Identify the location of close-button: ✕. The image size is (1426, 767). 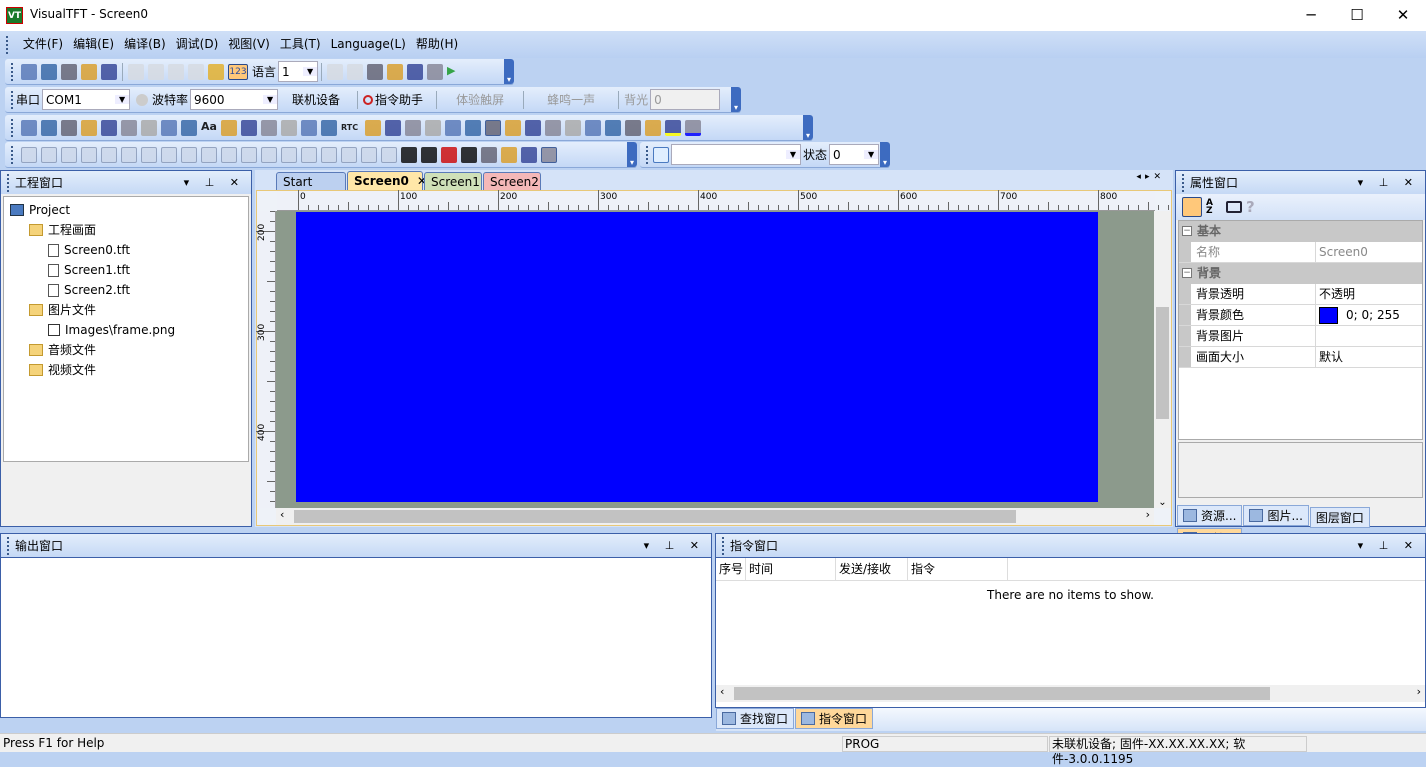
(1403, 15).